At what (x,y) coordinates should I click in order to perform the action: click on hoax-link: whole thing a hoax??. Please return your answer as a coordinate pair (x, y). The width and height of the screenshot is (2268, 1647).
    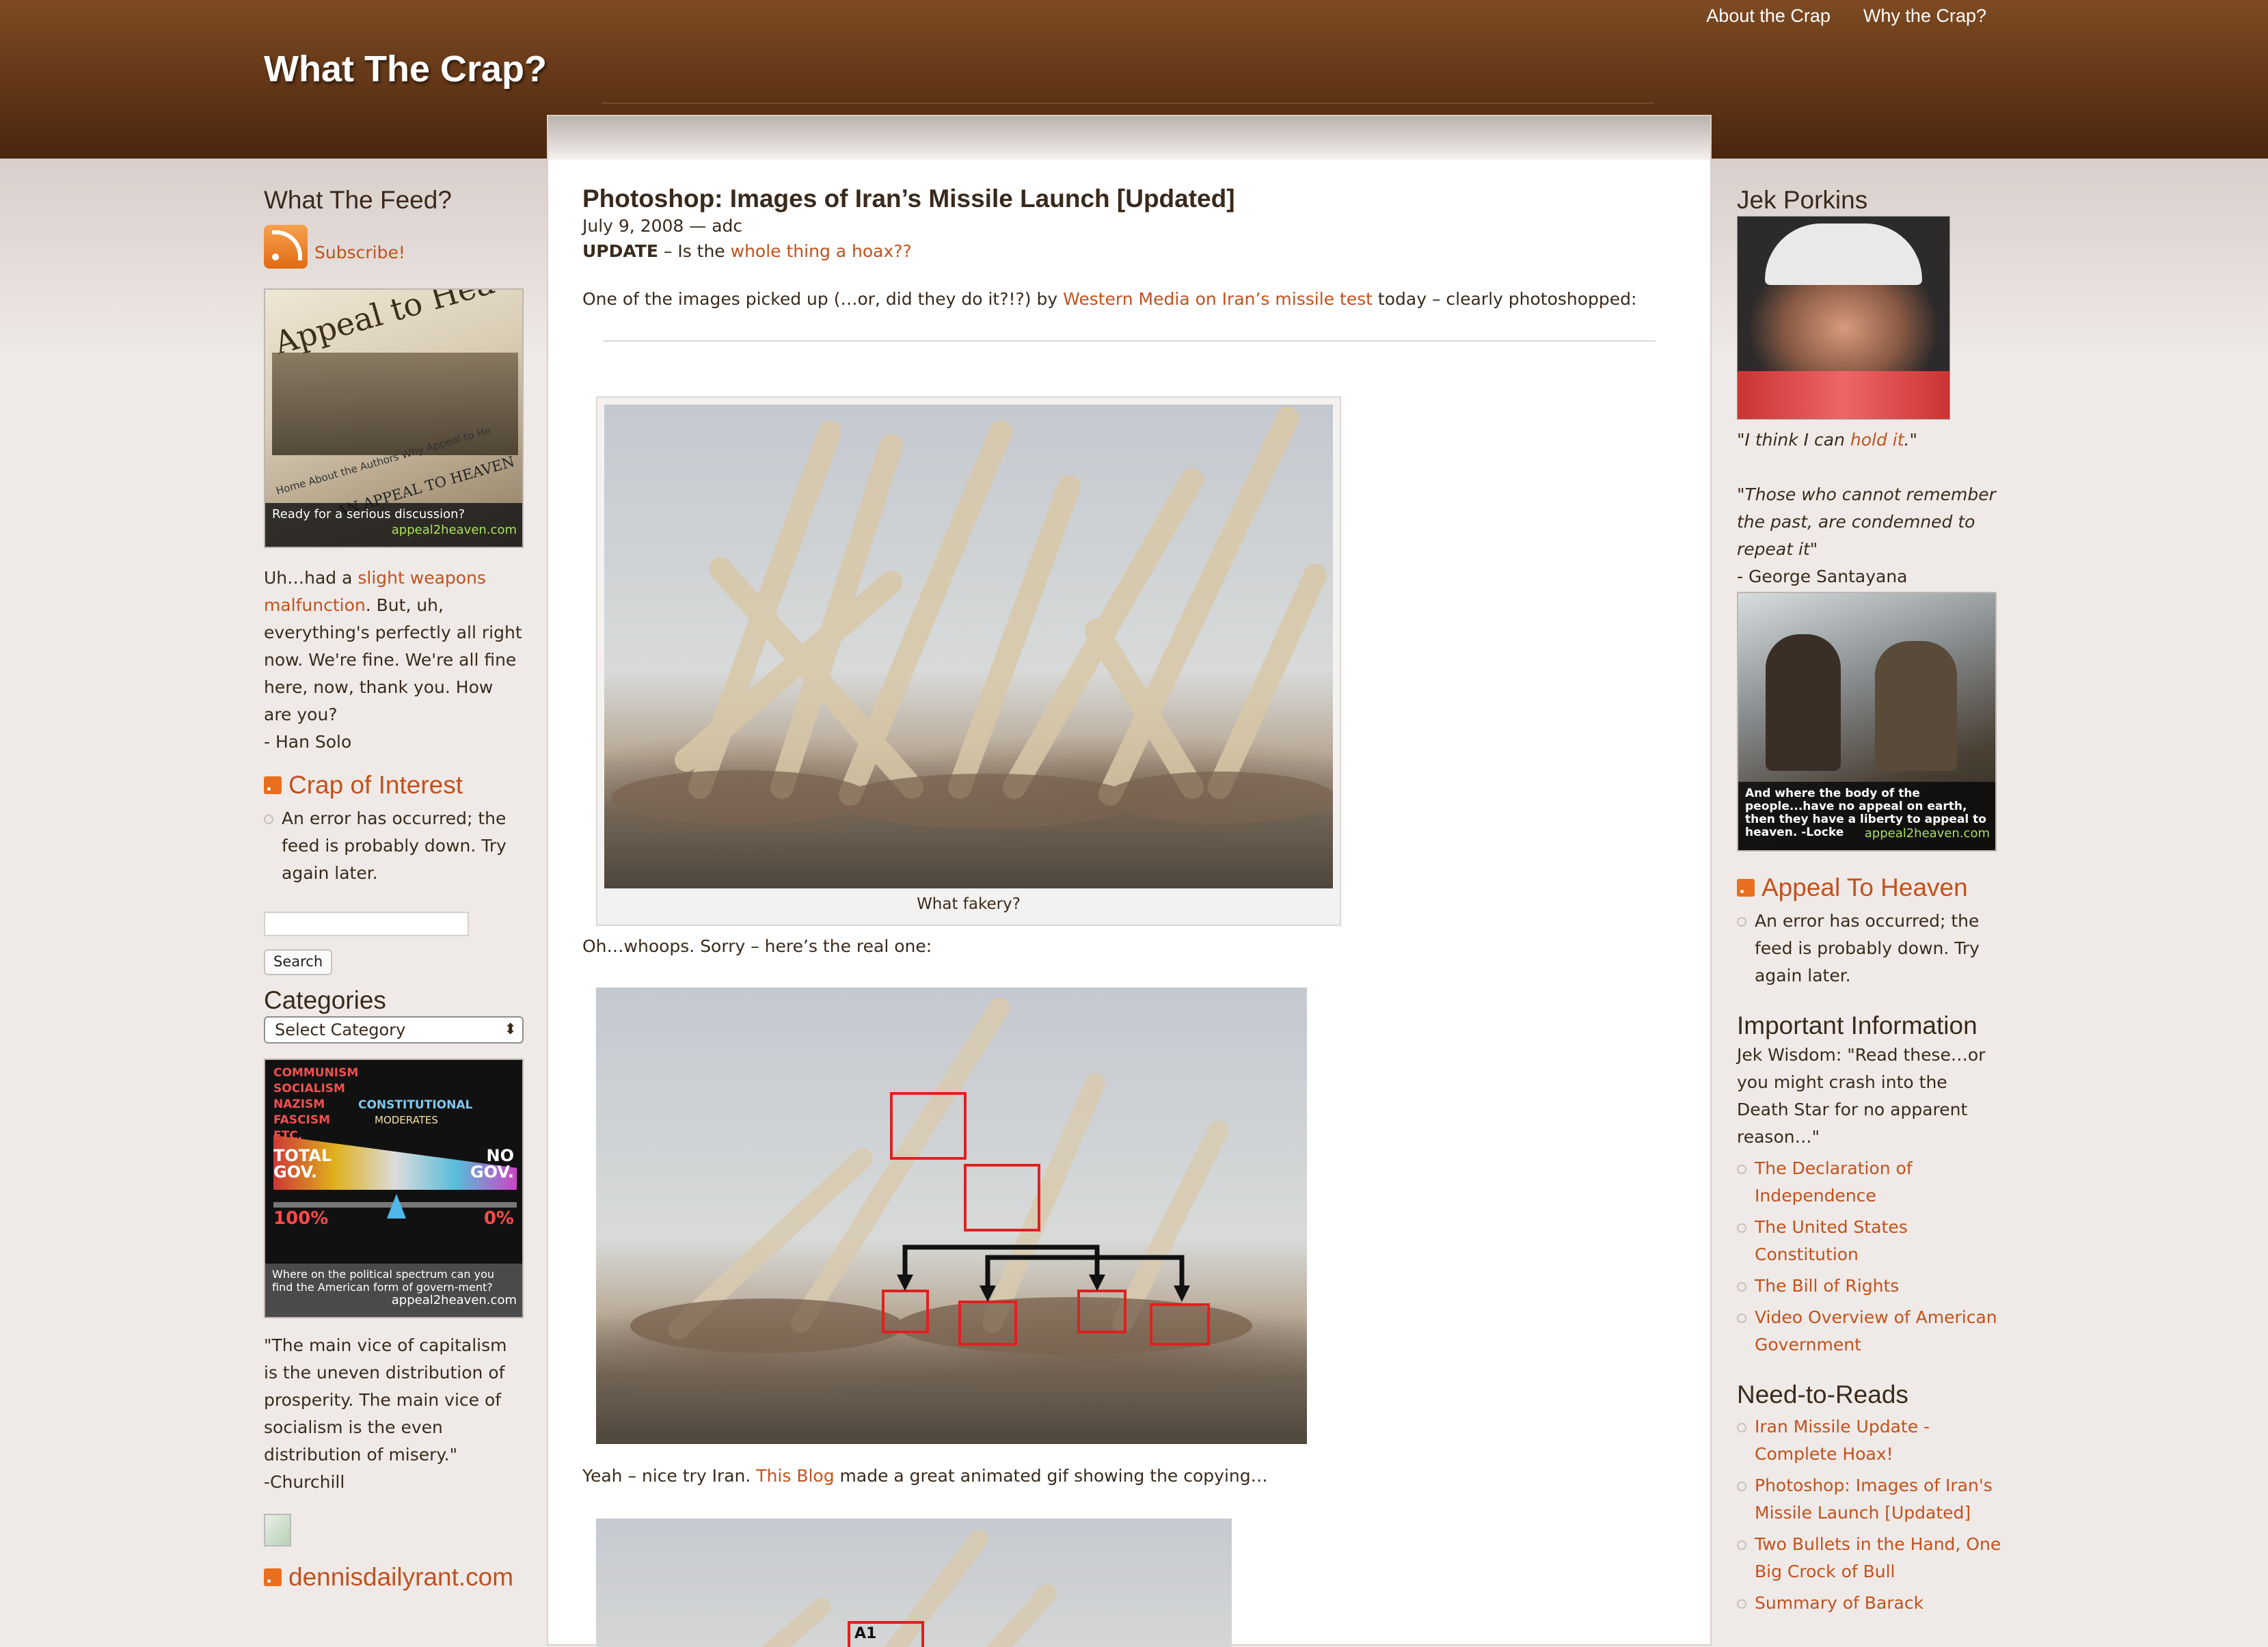
    Looking at the image, I should click on (821, 251).